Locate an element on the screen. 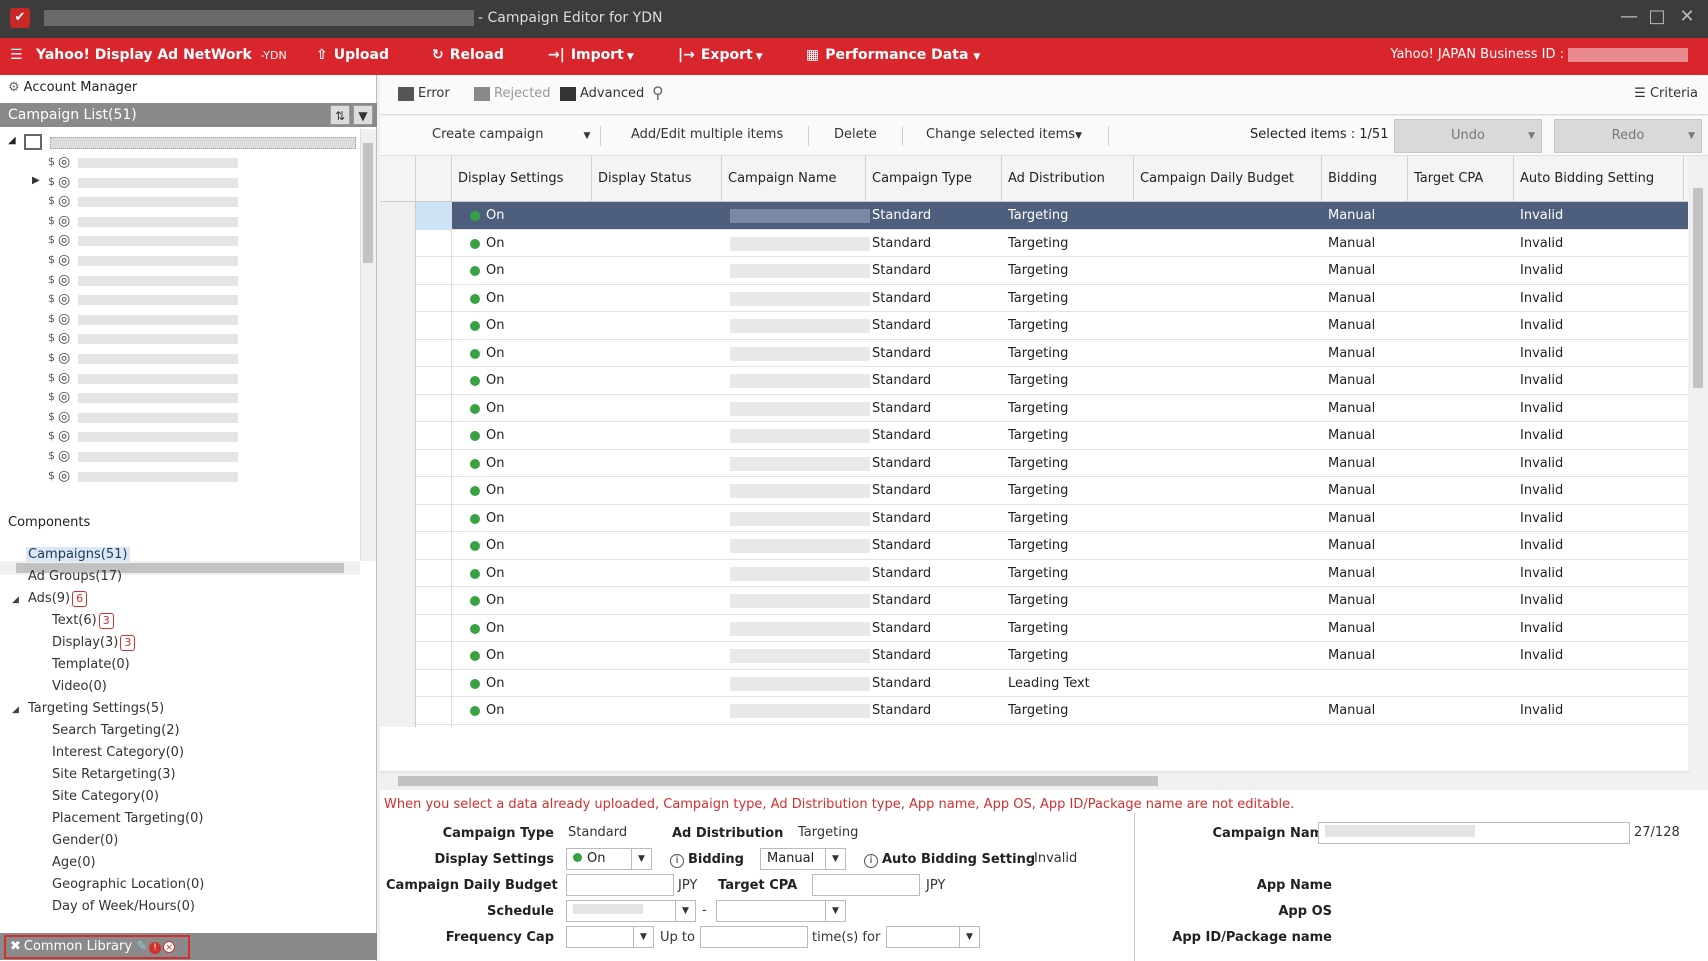 Image resolution: width=1708 pixels, height=961 pixels. component-template: Template(0) is located at coordinates (91, 664).